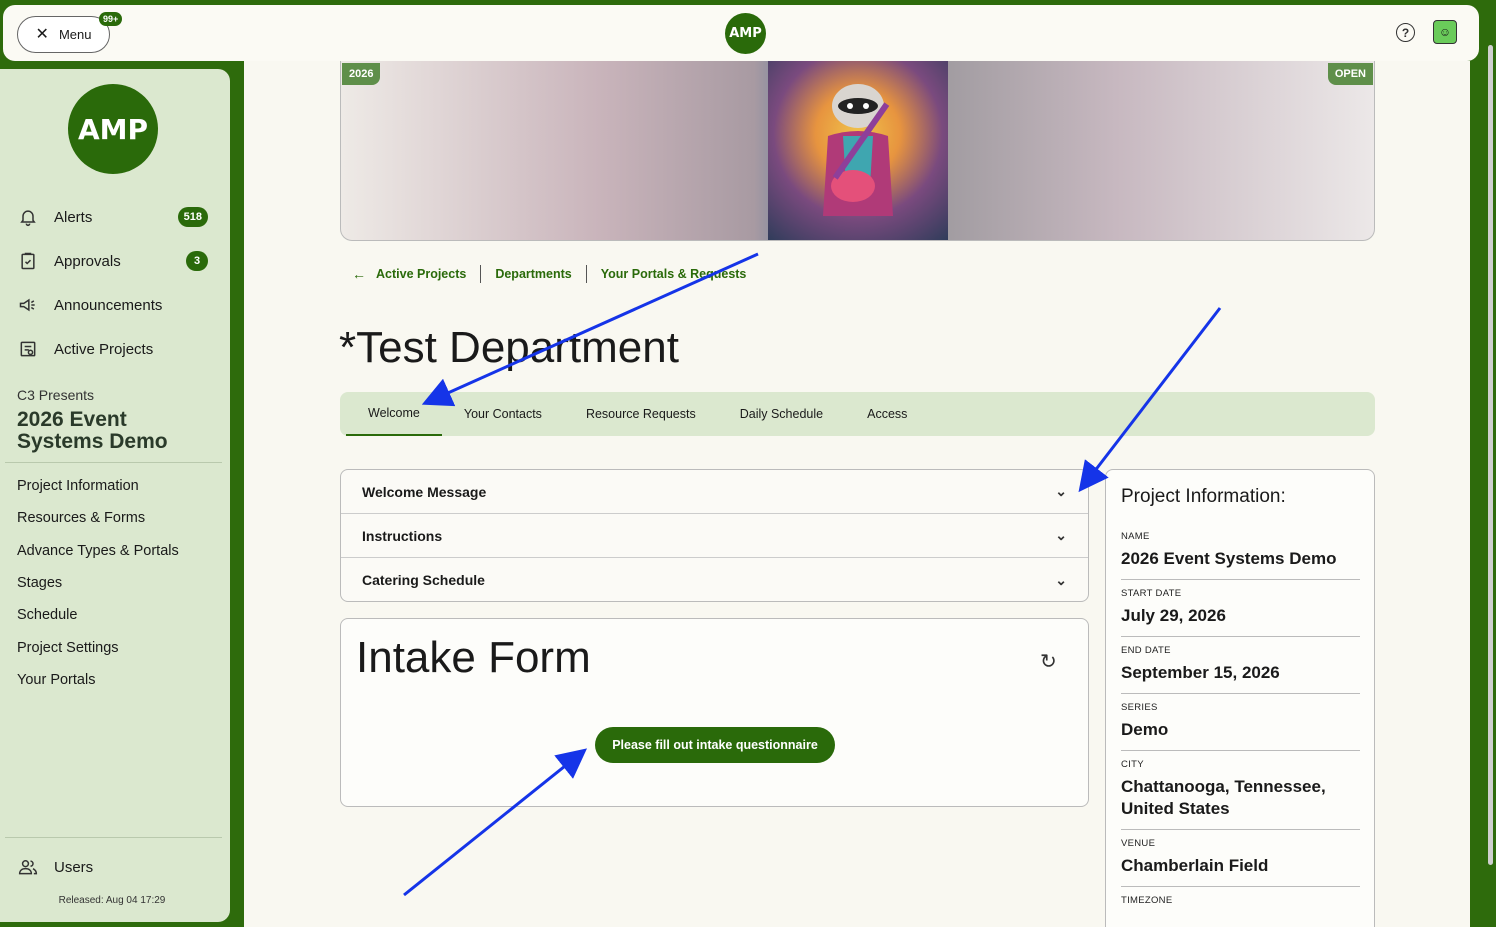 The width and height of the screenshot is (1496, 927). What do you see at coordinates (1223, 797) in the screenshot?
I see `field-value: Chattanooga, Tennessee, United States` at bounding box center [1223, 797].